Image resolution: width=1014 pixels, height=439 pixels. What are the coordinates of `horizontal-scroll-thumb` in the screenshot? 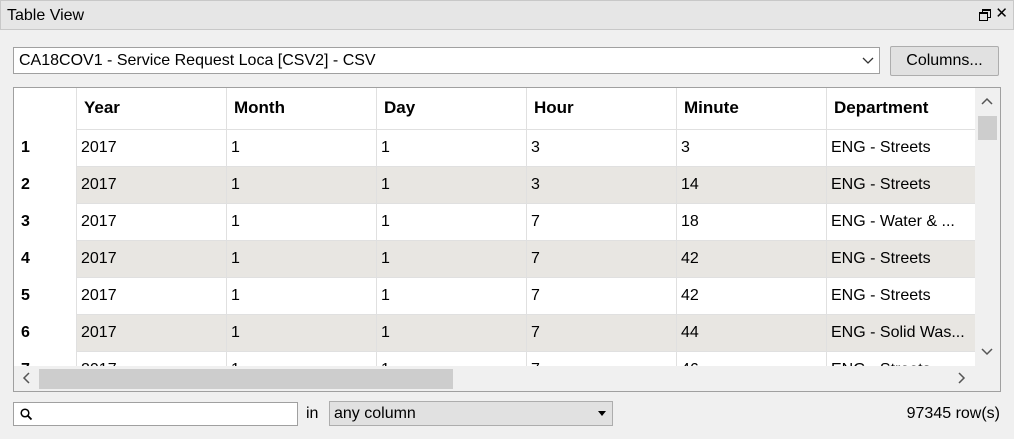 It's located at (246, 379).